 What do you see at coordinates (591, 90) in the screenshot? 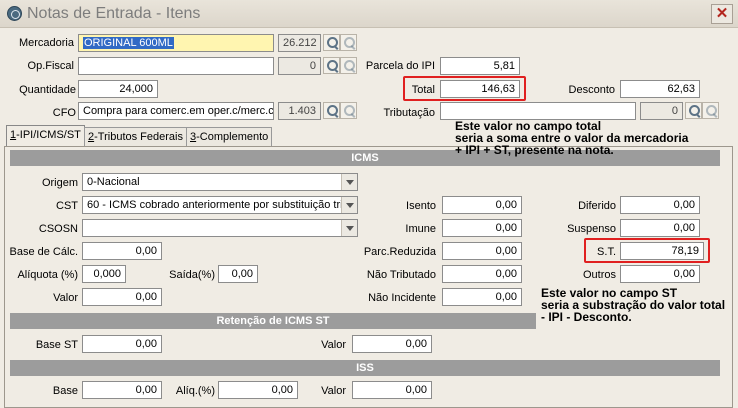
I see `desconto-label: Desconto` at bounding box center [591, 90].